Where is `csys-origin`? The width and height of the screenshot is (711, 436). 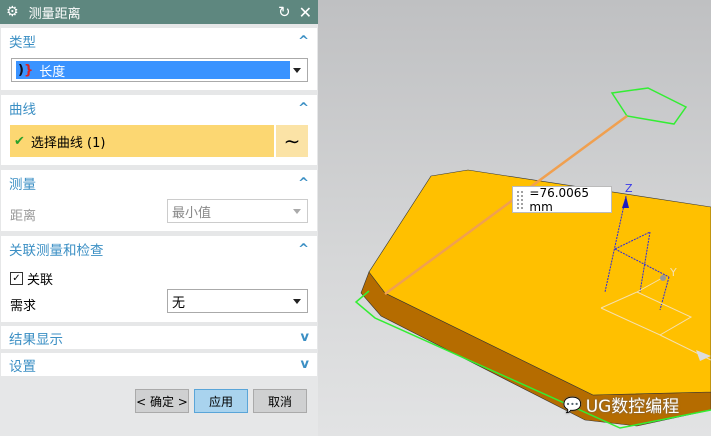 csys-origin is located at coordinates (663, 278).